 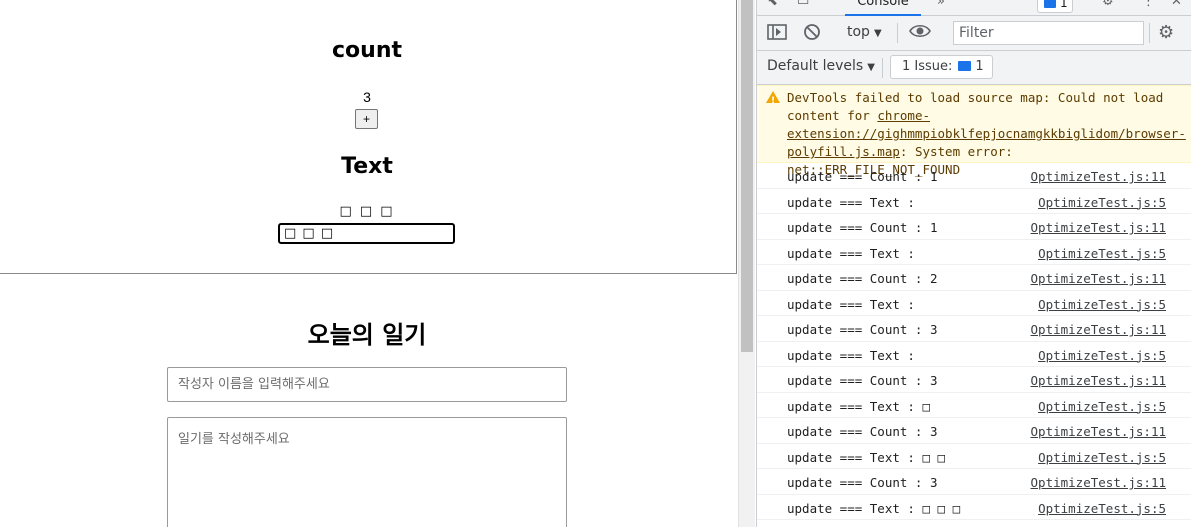 What do you see at coordinates (927, 66) in the screenshot?
I see `issue-label: 1 Issue:` at bounding box center [927, 66].